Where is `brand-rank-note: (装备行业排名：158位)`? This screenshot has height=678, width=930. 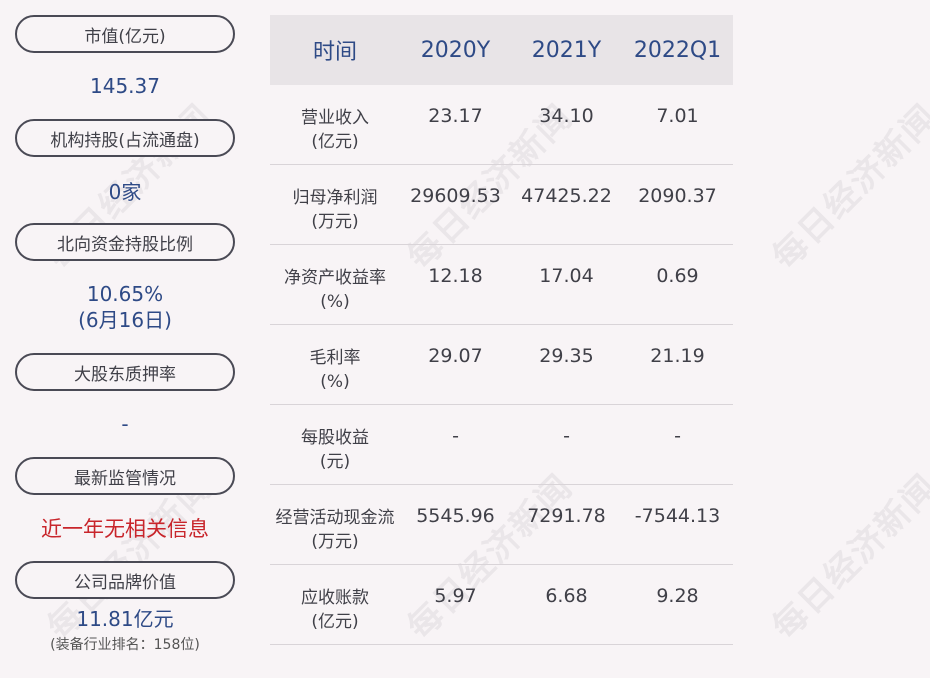 brand-rank-note: (装备行业排名：158位) is located at coordinates (125, 645).